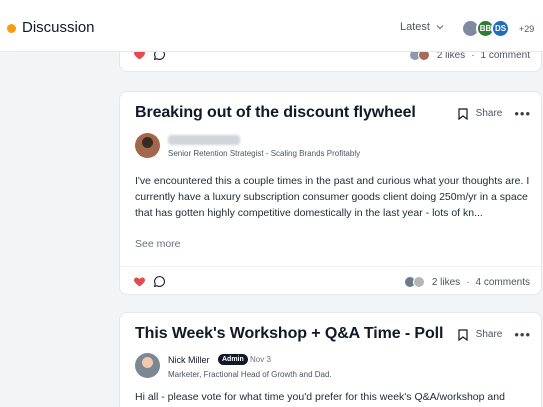 The width and height of the screenshot is (543, 407). Describe the element at coordinates (260, 359) in the screenshot. I see `post-date: Nov 3` at that location.